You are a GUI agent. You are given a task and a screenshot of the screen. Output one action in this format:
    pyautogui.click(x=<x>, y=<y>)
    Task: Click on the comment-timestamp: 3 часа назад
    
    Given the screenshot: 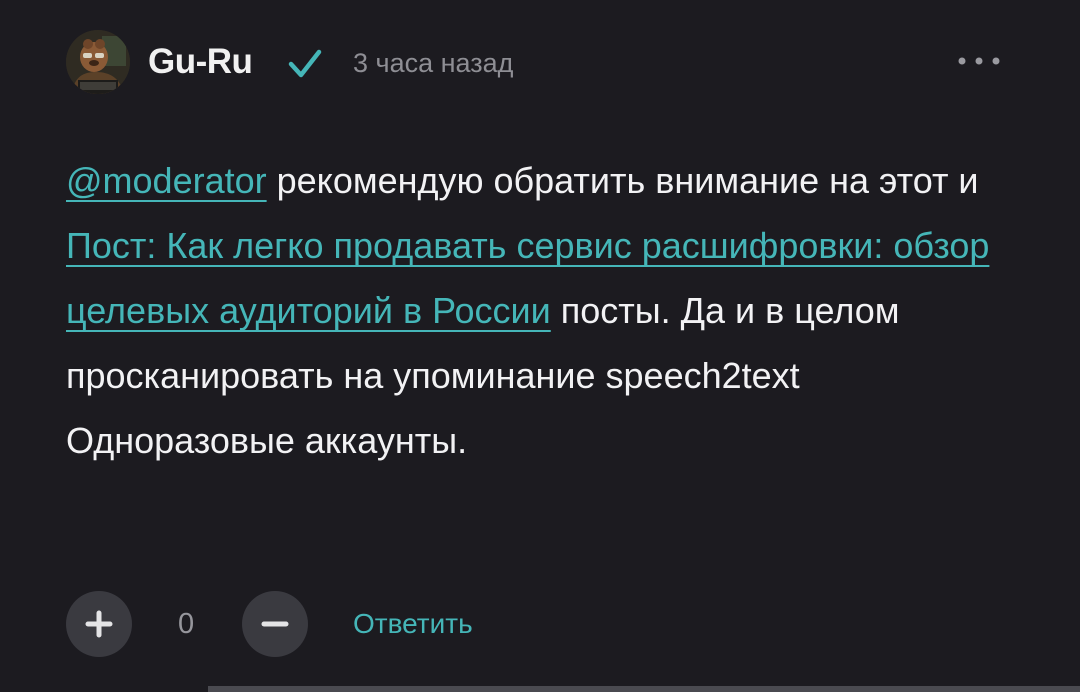 What is the action you would take?
    pyautogui.click(x=433, y=63)
    